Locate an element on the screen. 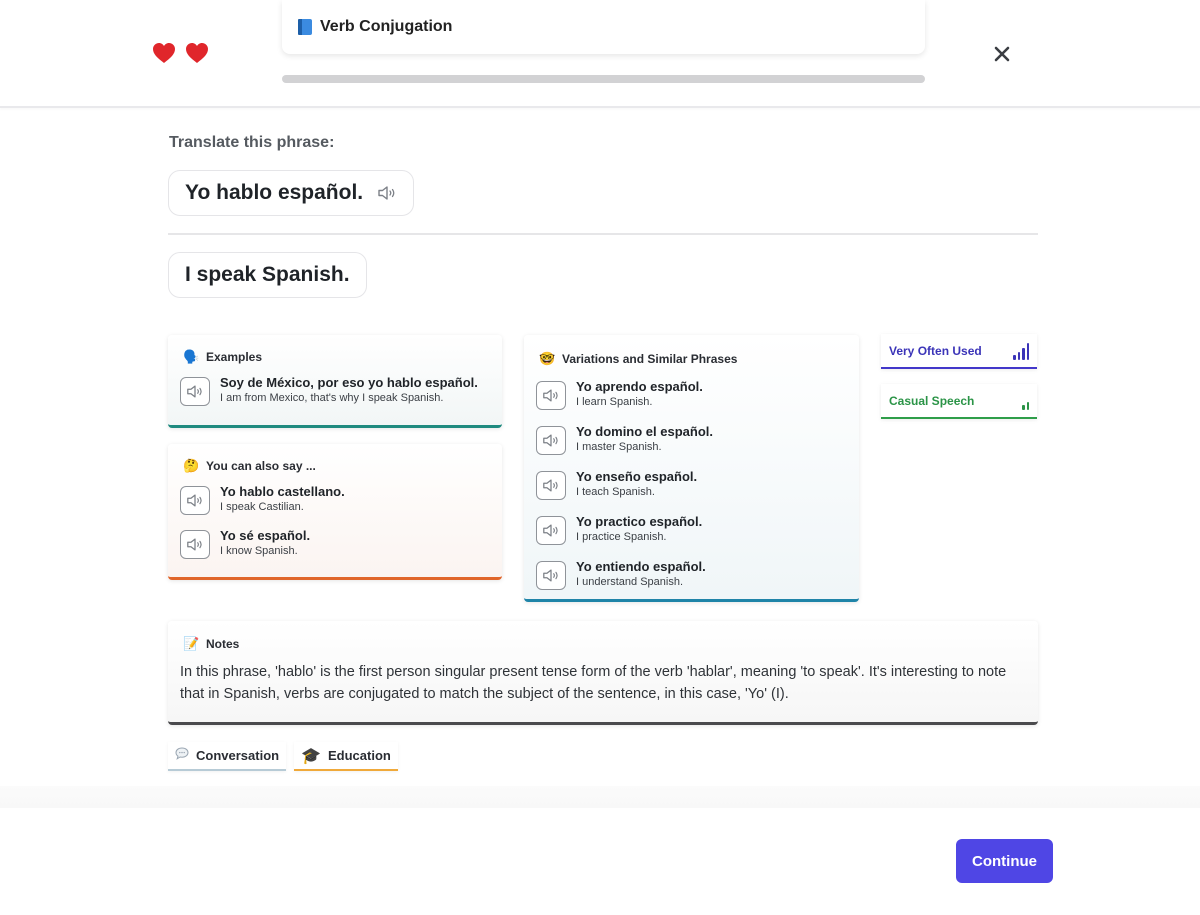 This screenshot has width=1200, height=915. header: Verb Conjugation is located at coordinates (600, 54).